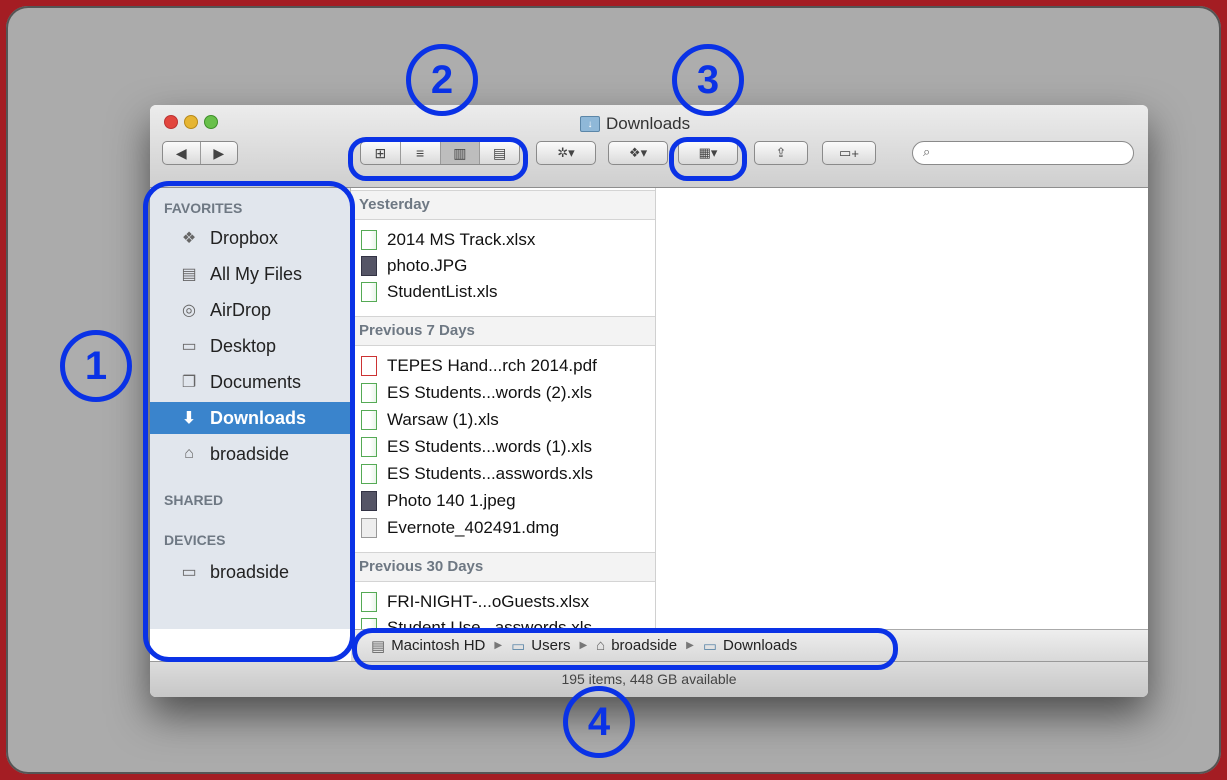  I want to click on new-folder-icon: ▭, so click(845, 152).